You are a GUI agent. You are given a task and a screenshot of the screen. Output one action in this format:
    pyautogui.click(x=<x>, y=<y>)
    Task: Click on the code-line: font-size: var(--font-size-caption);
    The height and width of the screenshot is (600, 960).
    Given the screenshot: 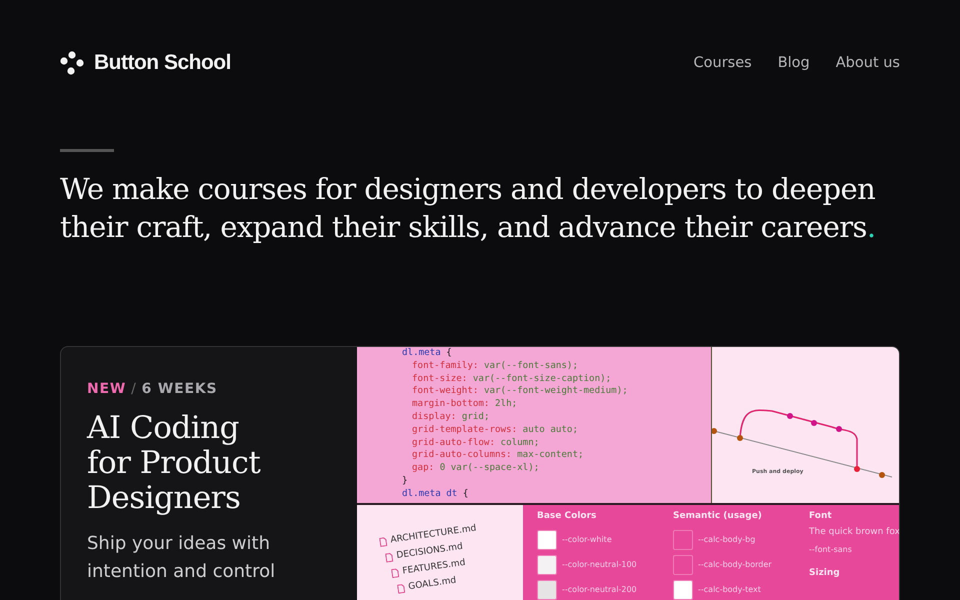 What is the action you would take?
    pyautogui.click(x=511, y=379)
    